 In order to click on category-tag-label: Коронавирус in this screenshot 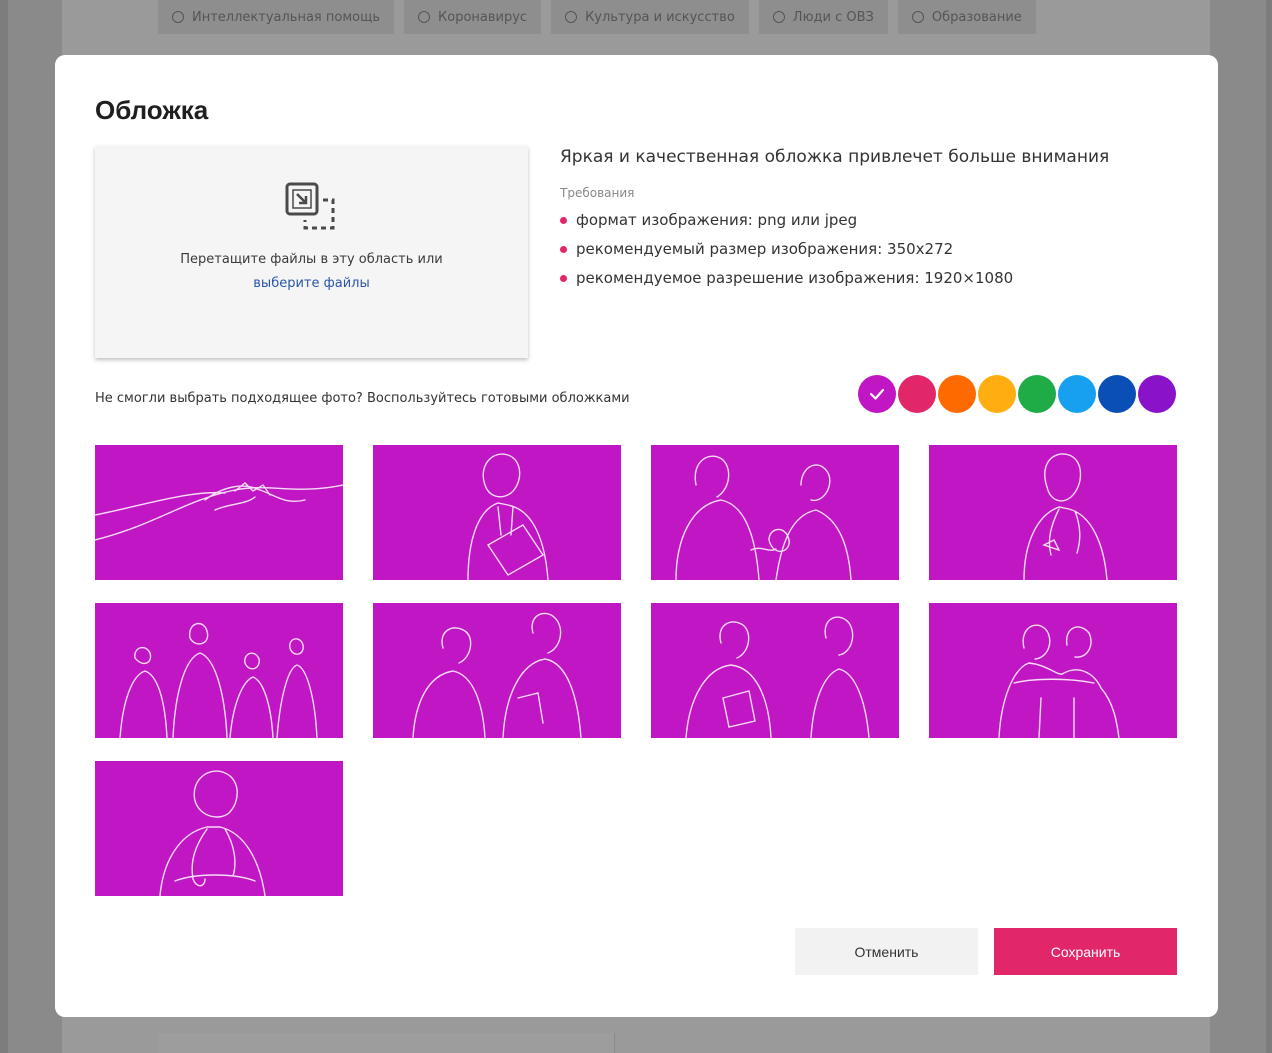, I will do `click(483, 17)`.